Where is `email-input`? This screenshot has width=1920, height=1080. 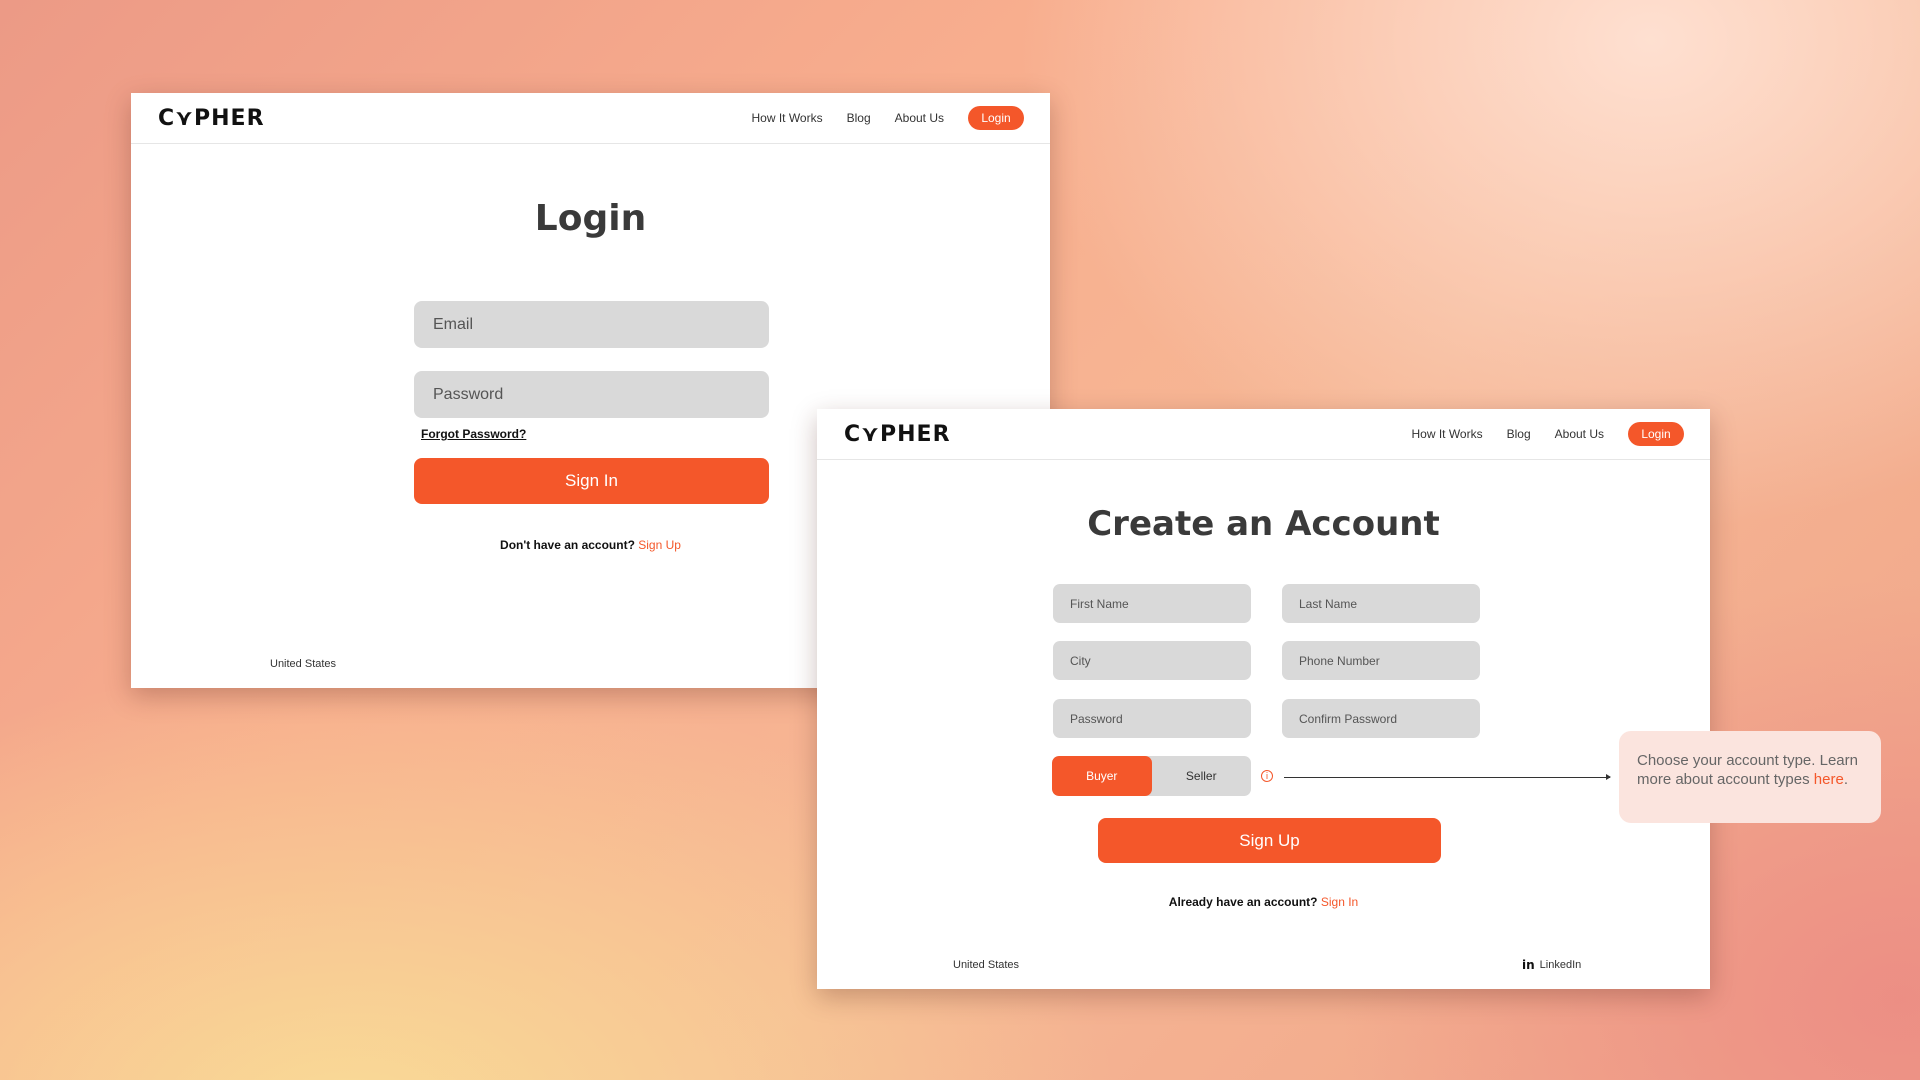 email-input is located at coordinates (591, 324).